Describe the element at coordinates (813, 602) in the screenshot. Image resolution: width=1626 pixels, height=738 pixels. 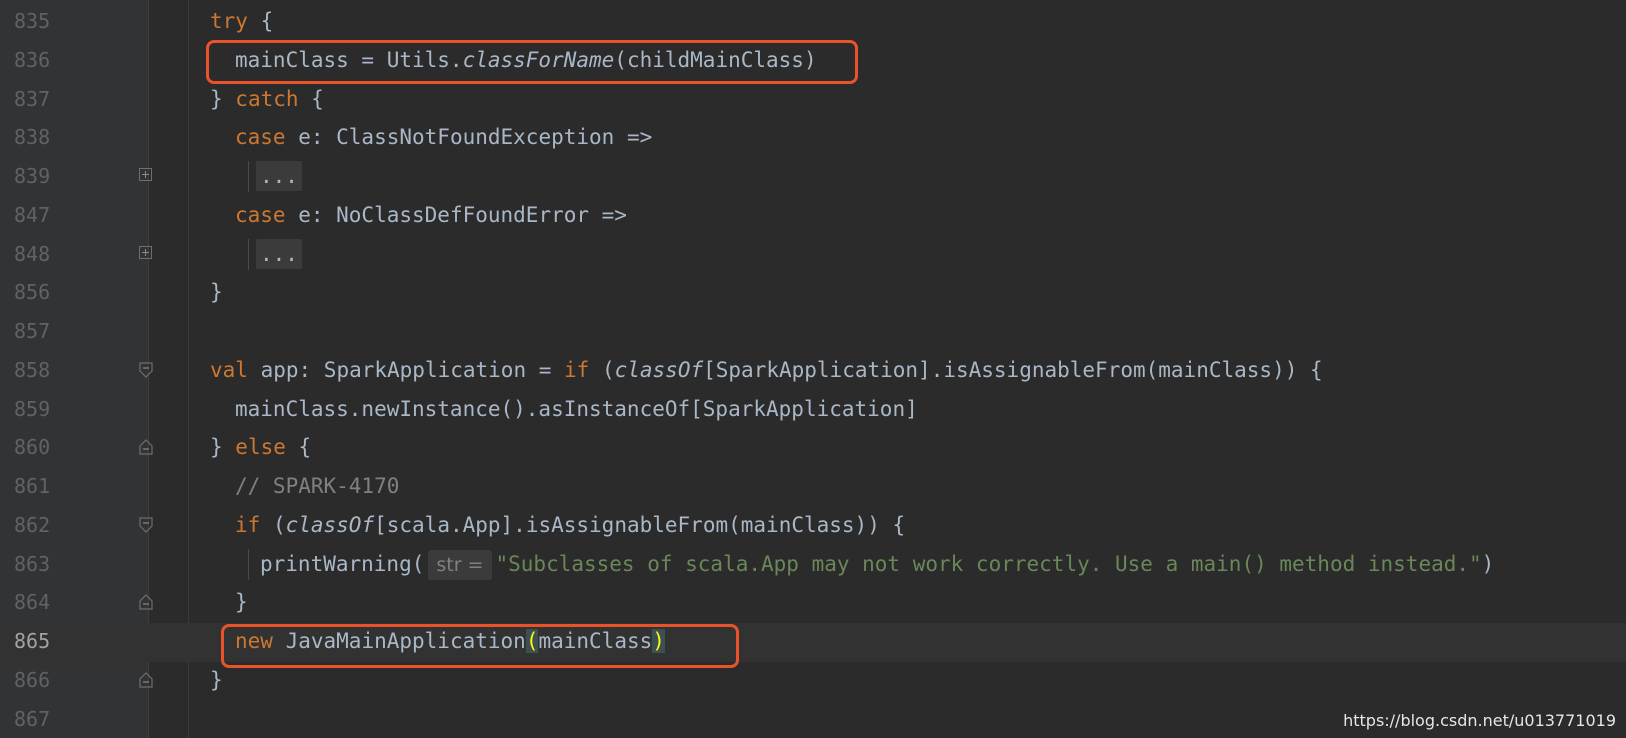
I see `code-line: 864}` at that location.